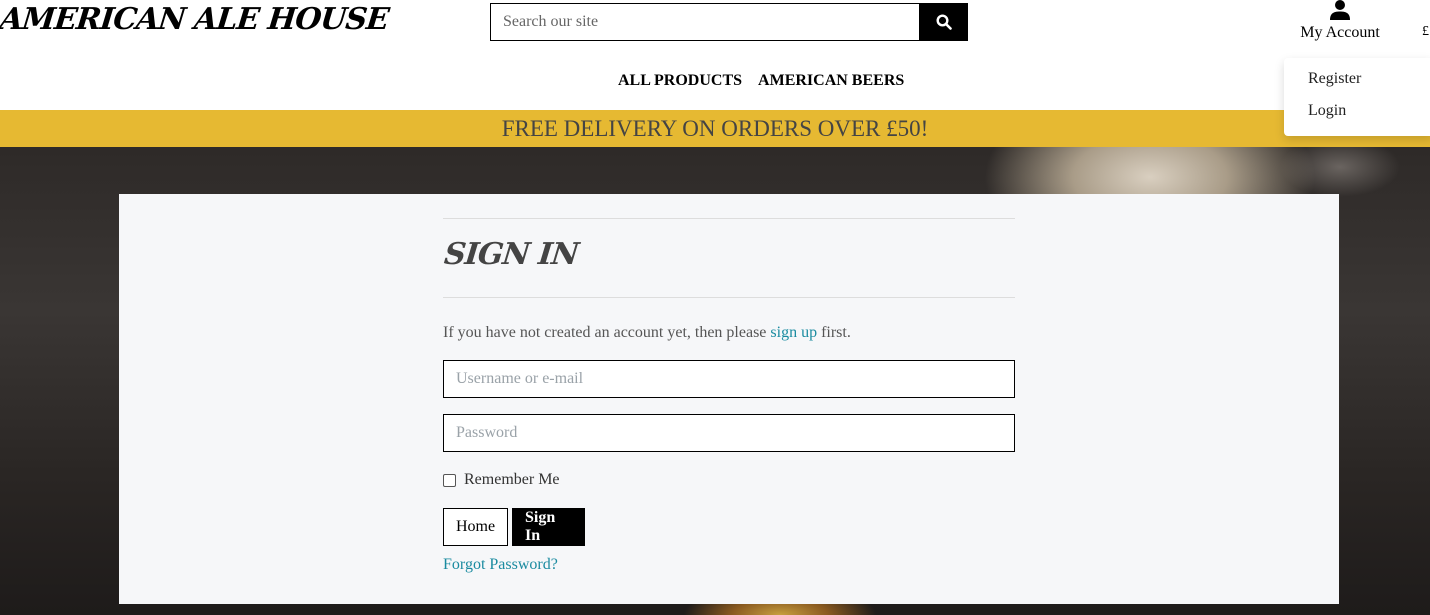  Describe the element at coordinates (729, 527) in the screenshot. I see `form-actions: Home Sign In` at that location.